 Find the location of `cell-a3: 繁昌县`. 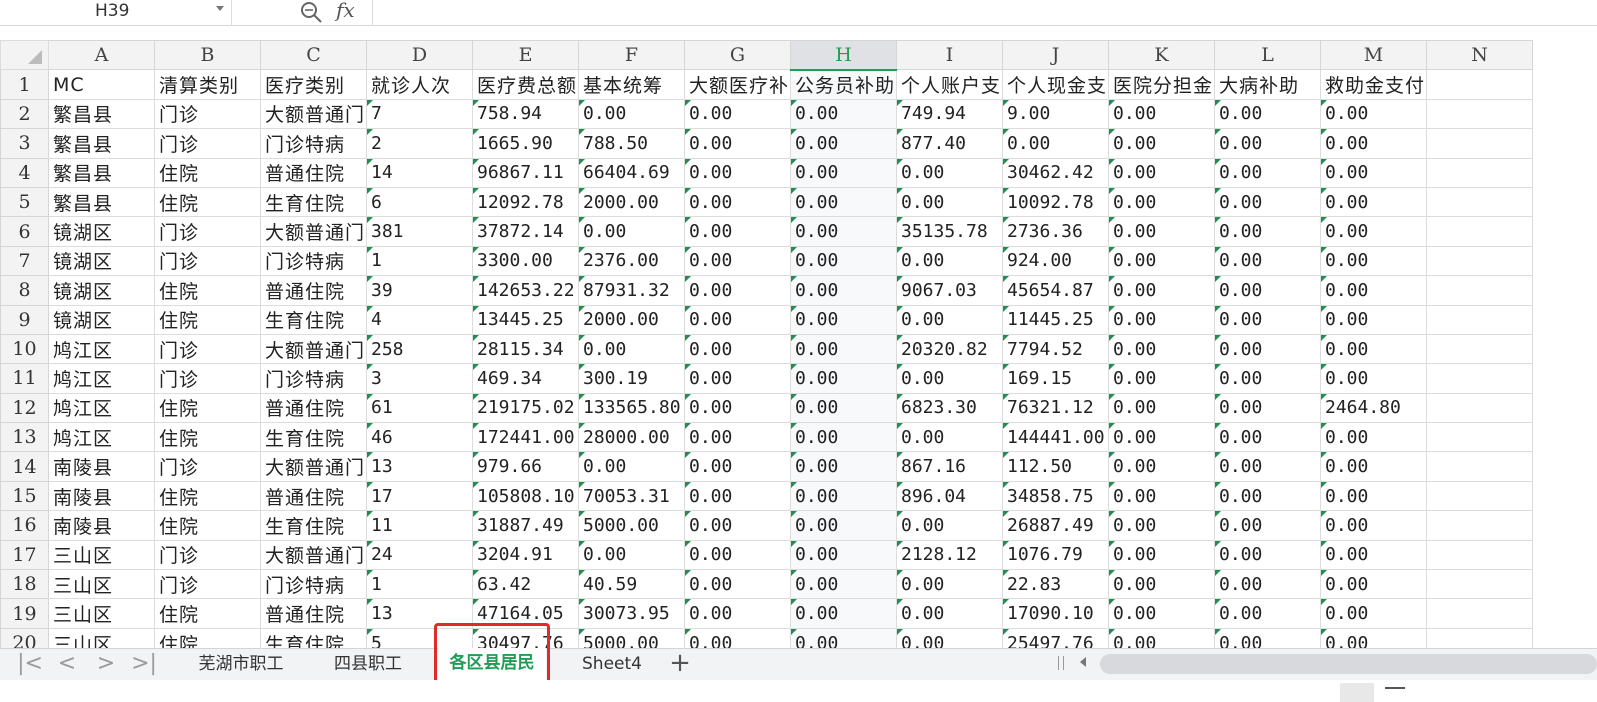

cell-a3: 繁昌县 is located at coordinates (101, 143).